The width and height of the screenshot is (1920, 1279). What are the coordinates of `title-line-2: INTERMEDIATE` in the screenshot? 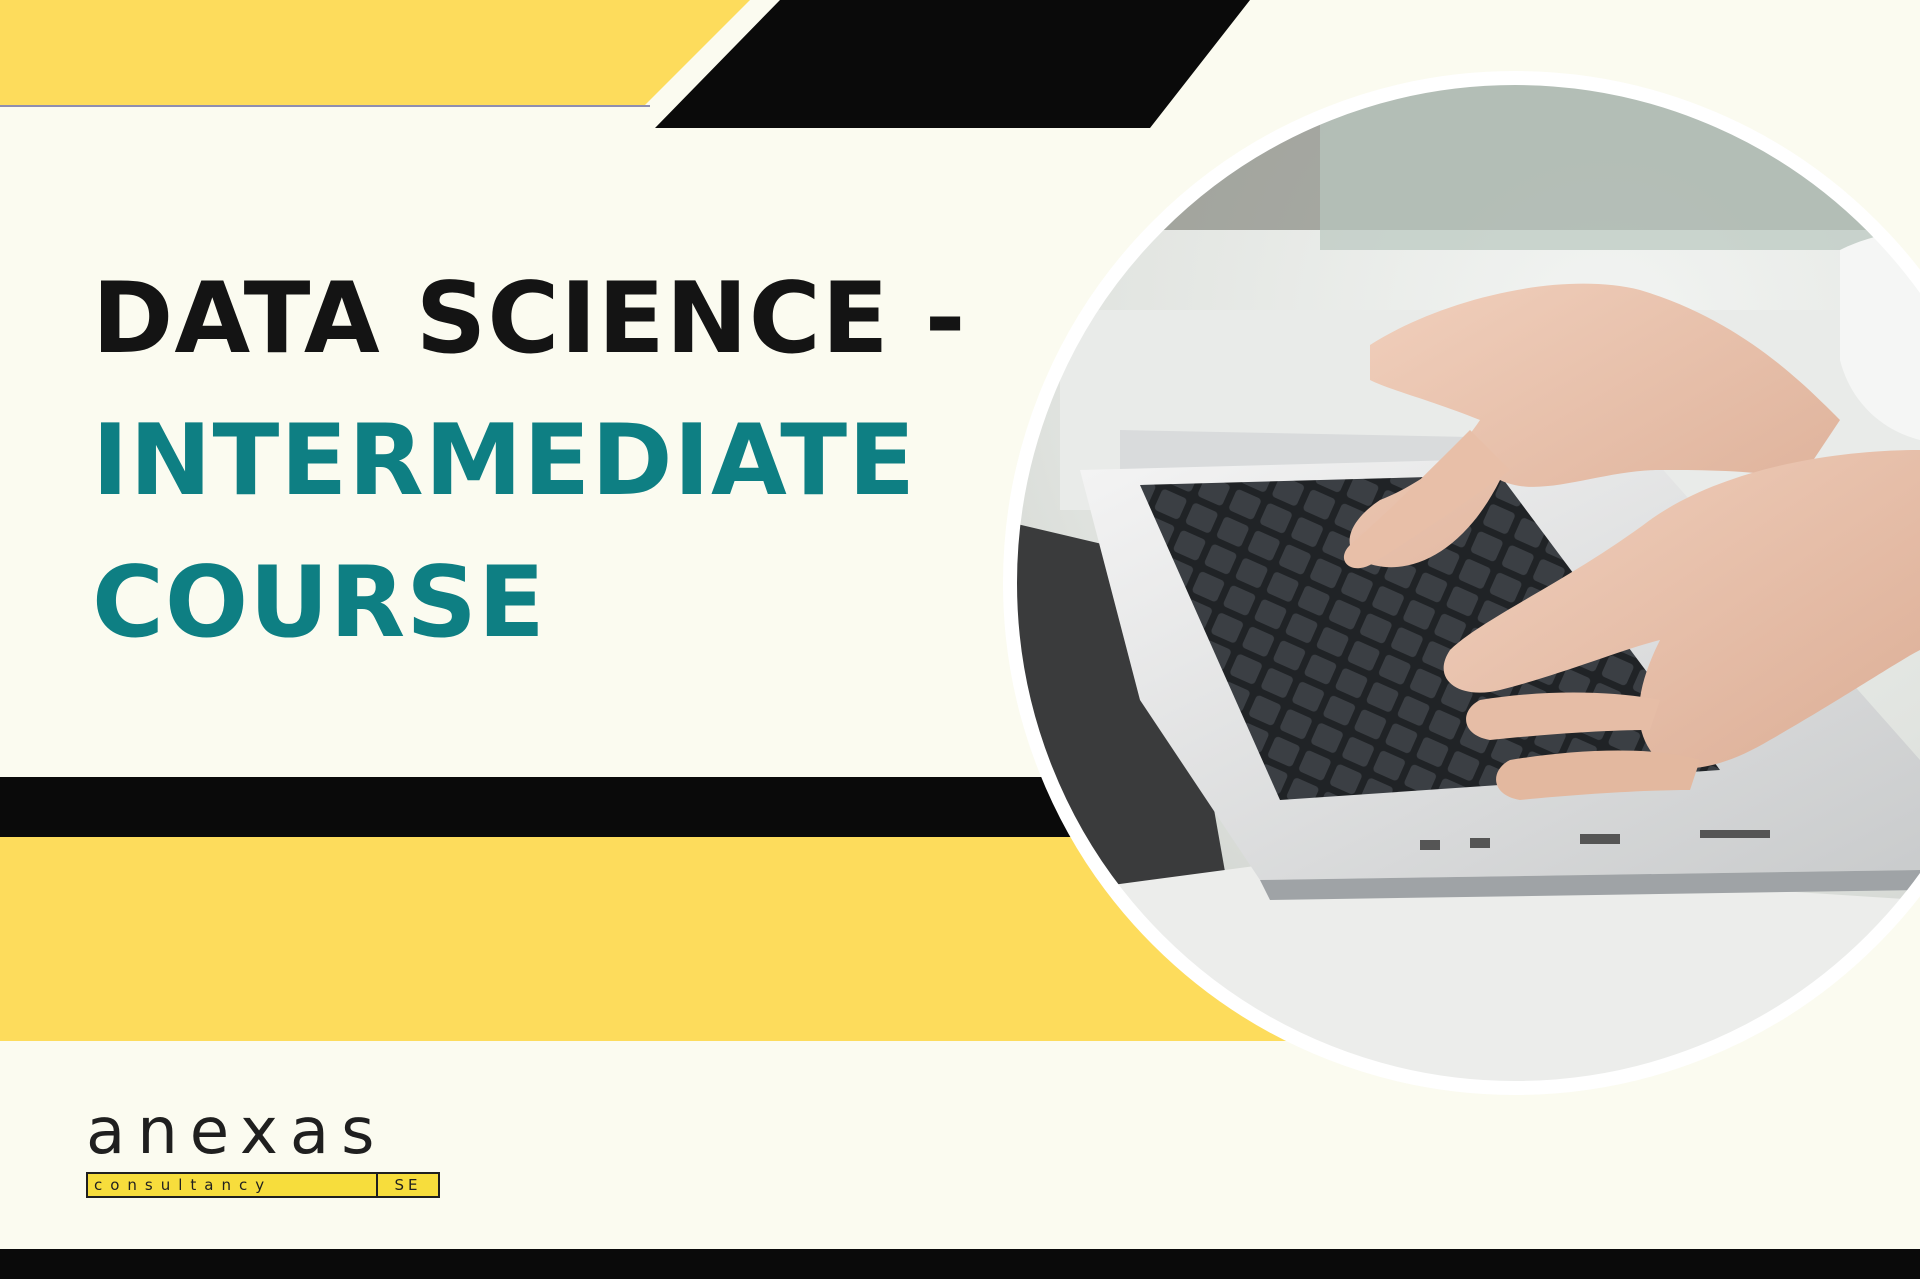 It's located at (504, 461).